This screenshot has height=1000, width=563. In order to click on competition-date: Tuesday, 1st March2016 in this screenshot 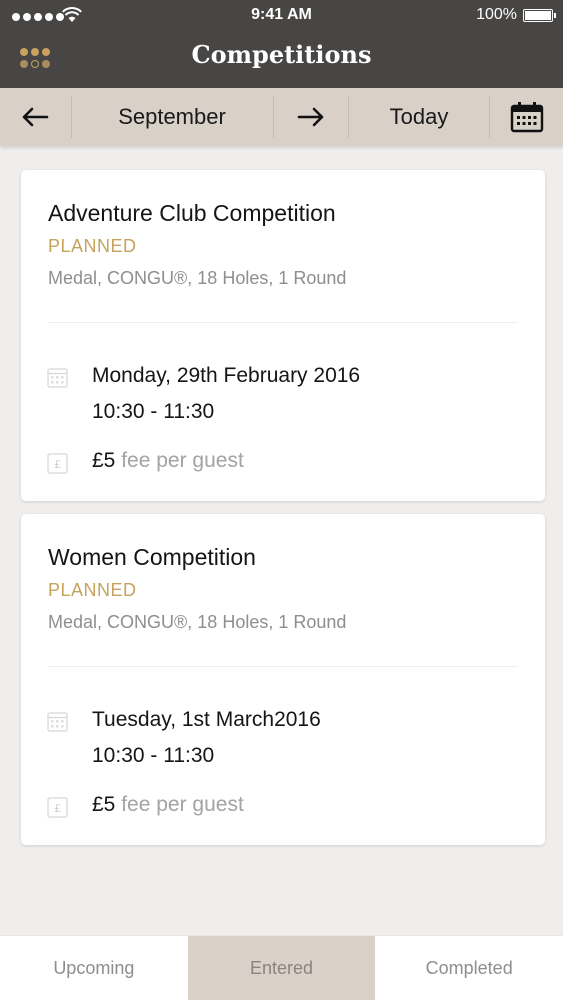, I will do `click(206, 719)`.